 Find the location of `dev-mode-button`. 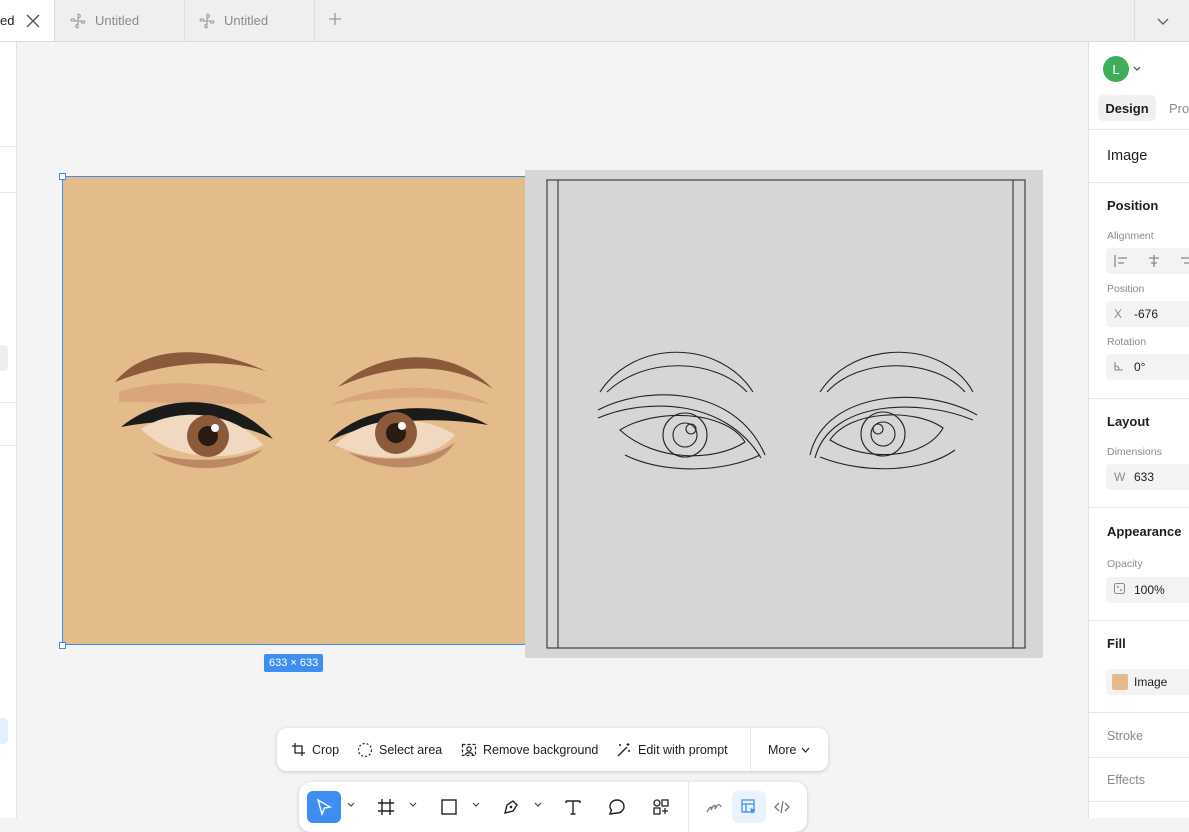

dev-mode-button is located at coordinates (782, 807).